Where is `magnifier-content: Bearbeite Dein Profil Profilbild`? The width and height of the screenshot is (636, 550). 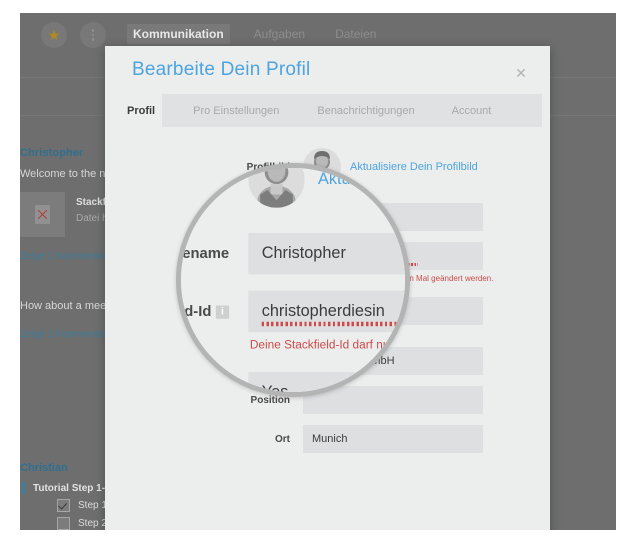 magnifier-content: Bearbeite Dein Profil Profilbild is located at coordinates (293, 280).